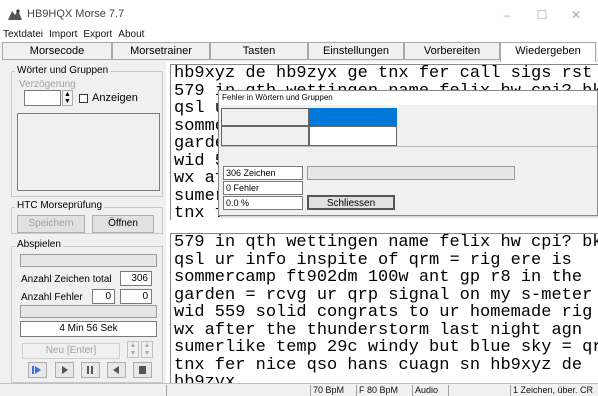 The width and height of the screenshot is (598, 396). I want to click on status-zeichen: 1 Zeichen, über. CR, so click(554, 390).